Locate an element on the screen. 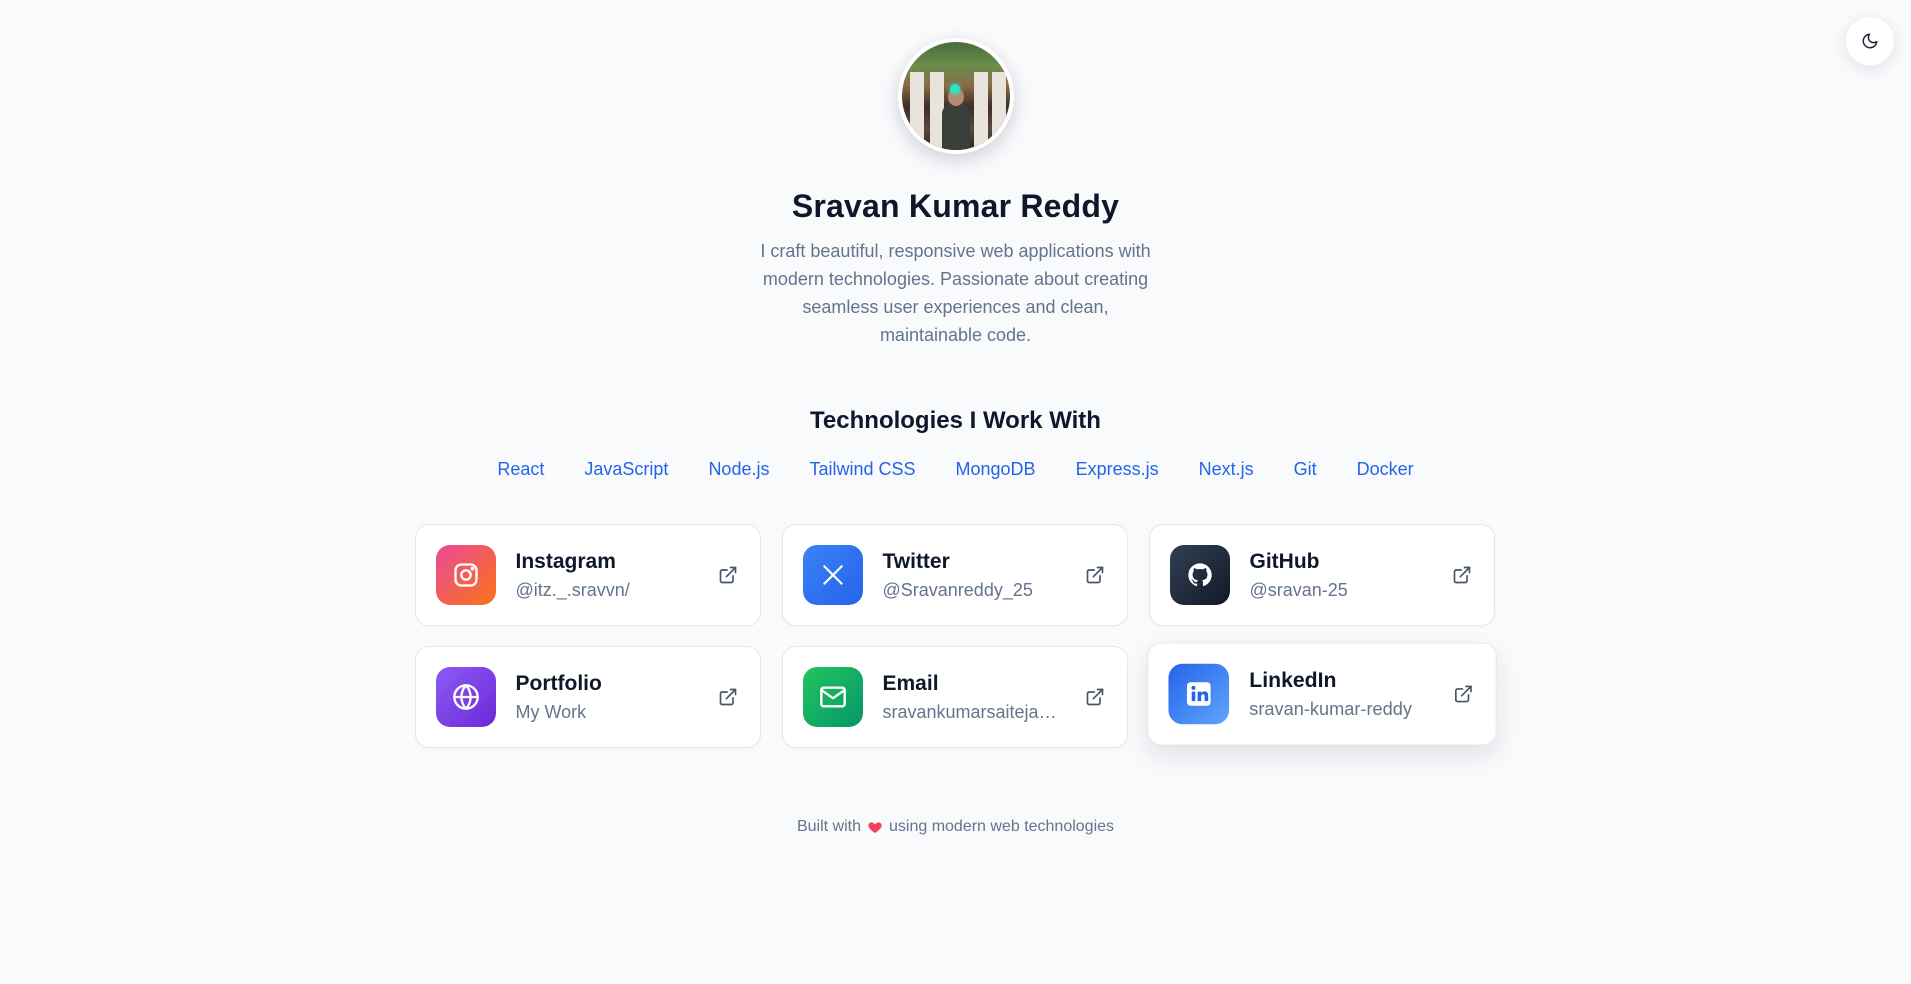 This screenshot has width=1911, height=984. link-card-linkedin: LinkedIn sravan-kumar-reddy is located at coordinates (1321, 694).